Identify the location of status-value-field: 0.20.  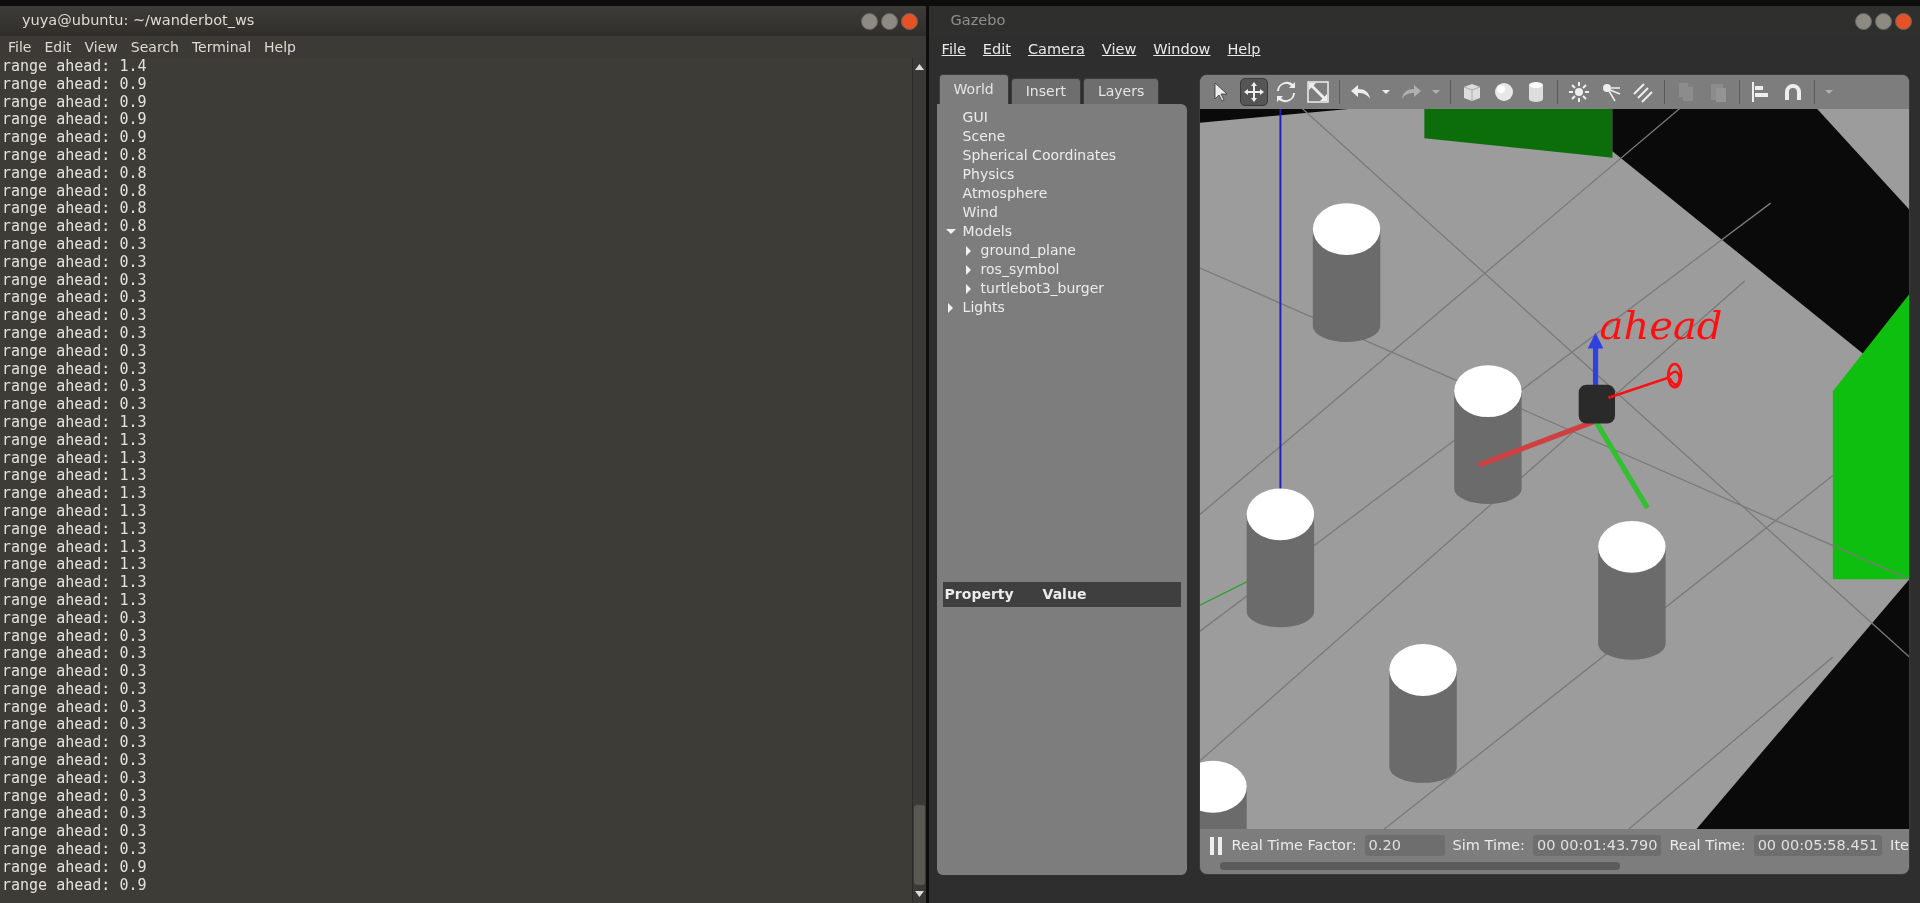
(1404, 845).